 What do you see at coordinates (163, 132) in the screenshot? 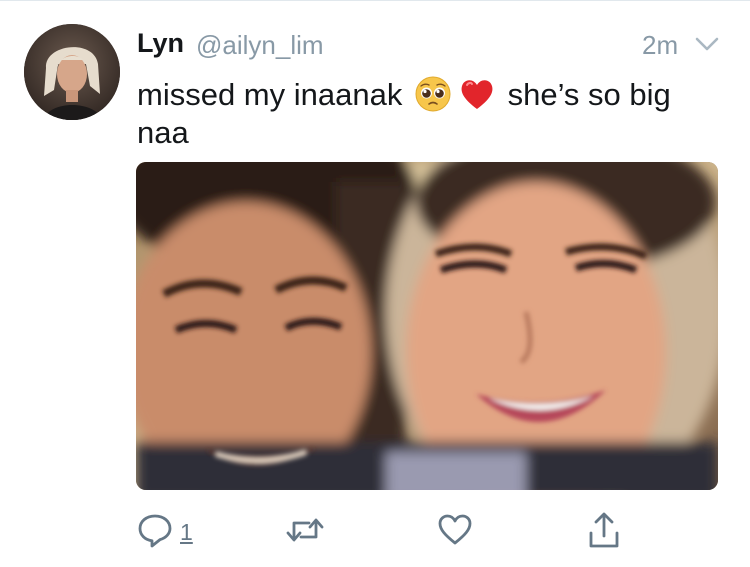
I see `tweet-text-line2: naa` at bounding box center [163, 132].